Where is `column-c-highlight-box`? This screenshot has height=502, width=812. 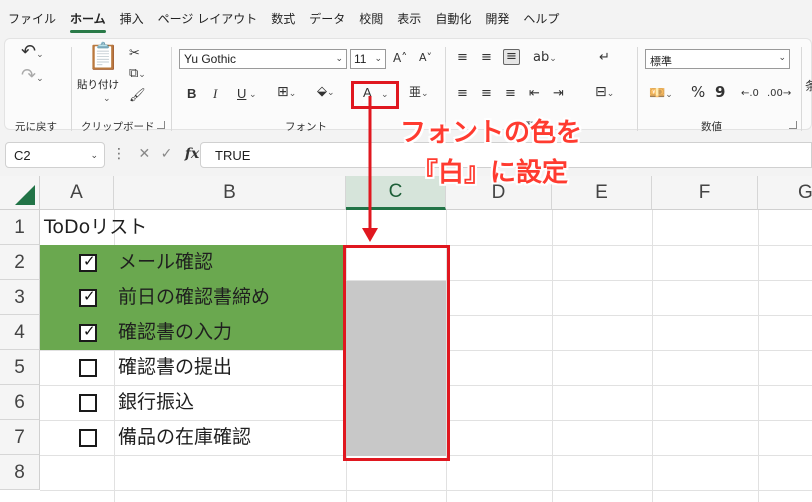 column-c-highlight-box is located at coordinates (396, 353).